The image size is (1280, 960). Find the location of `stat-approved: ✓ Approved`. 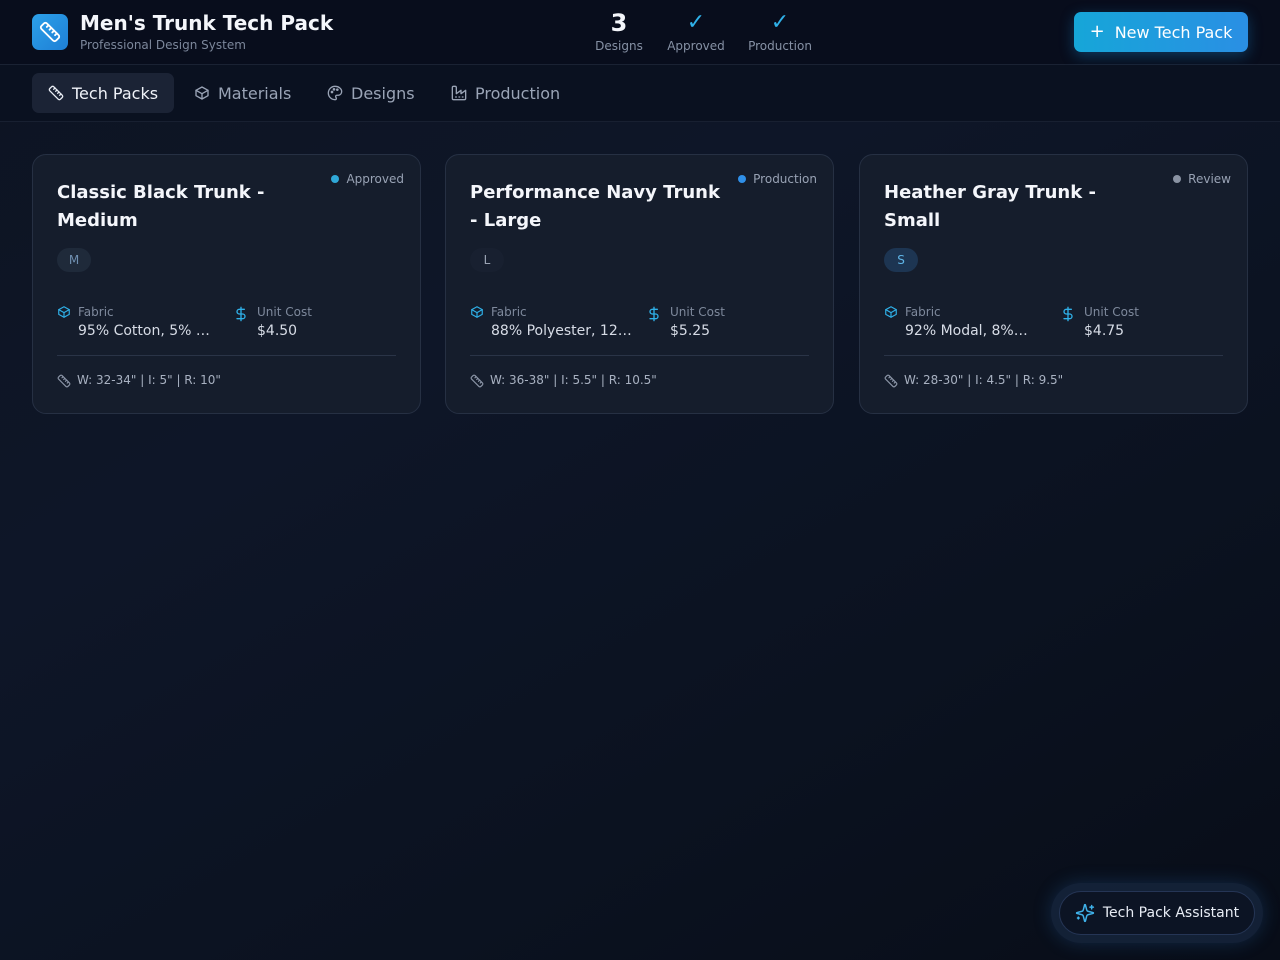

stat-approved: ✓ Approved is located at coordinates (696, 31).